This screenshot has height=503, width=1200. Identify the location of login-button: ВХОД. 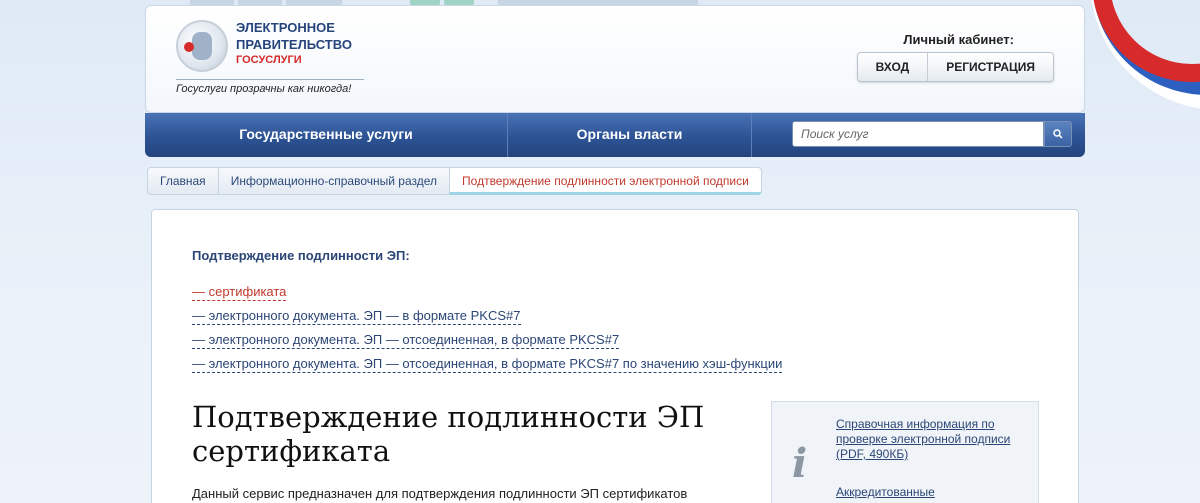
(893, 67).